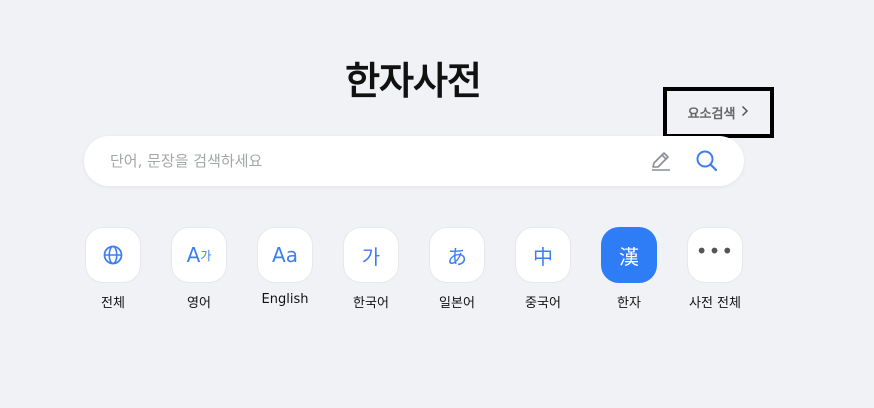 The width and height of the screenshot is (874, 408). I want to click on hanja-icon: 漢, so click(629, 255).